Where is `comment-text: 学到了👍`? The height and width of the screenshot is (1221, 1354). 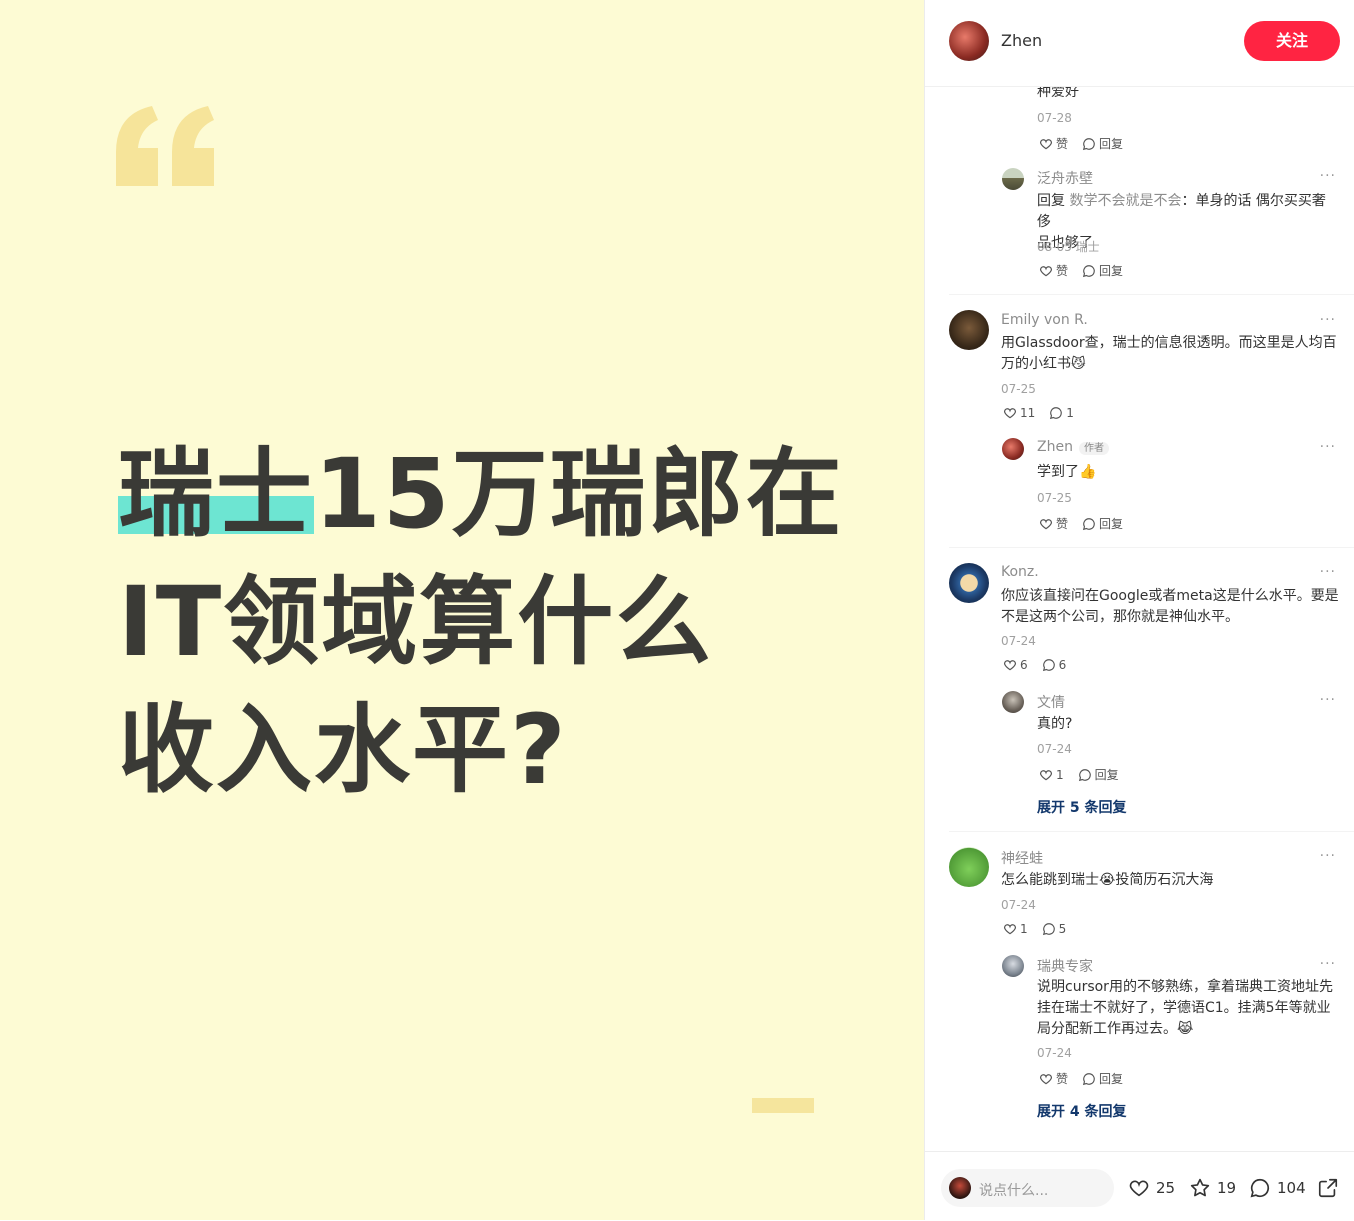
comment-text: 学到了👍 is located at coordinates (1067, 472).